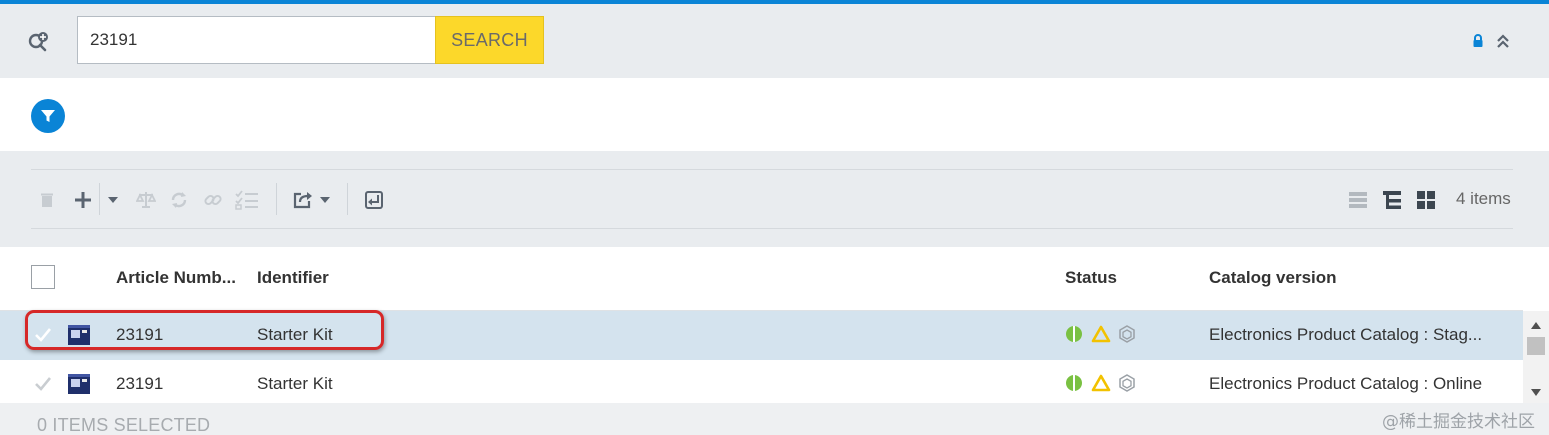  I want to click on scroll-up-icon, so click(1536, 323).